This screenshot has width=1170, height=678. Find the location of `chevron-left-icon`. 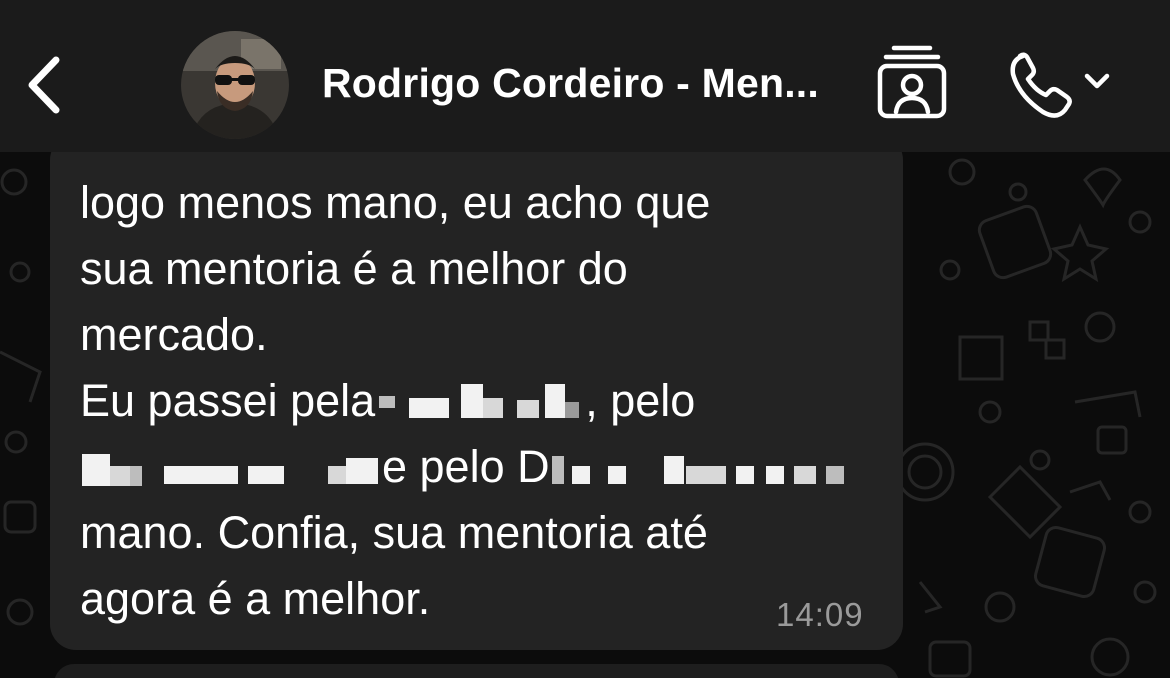

chevron-left-icon is located at coordinates (44, 85).